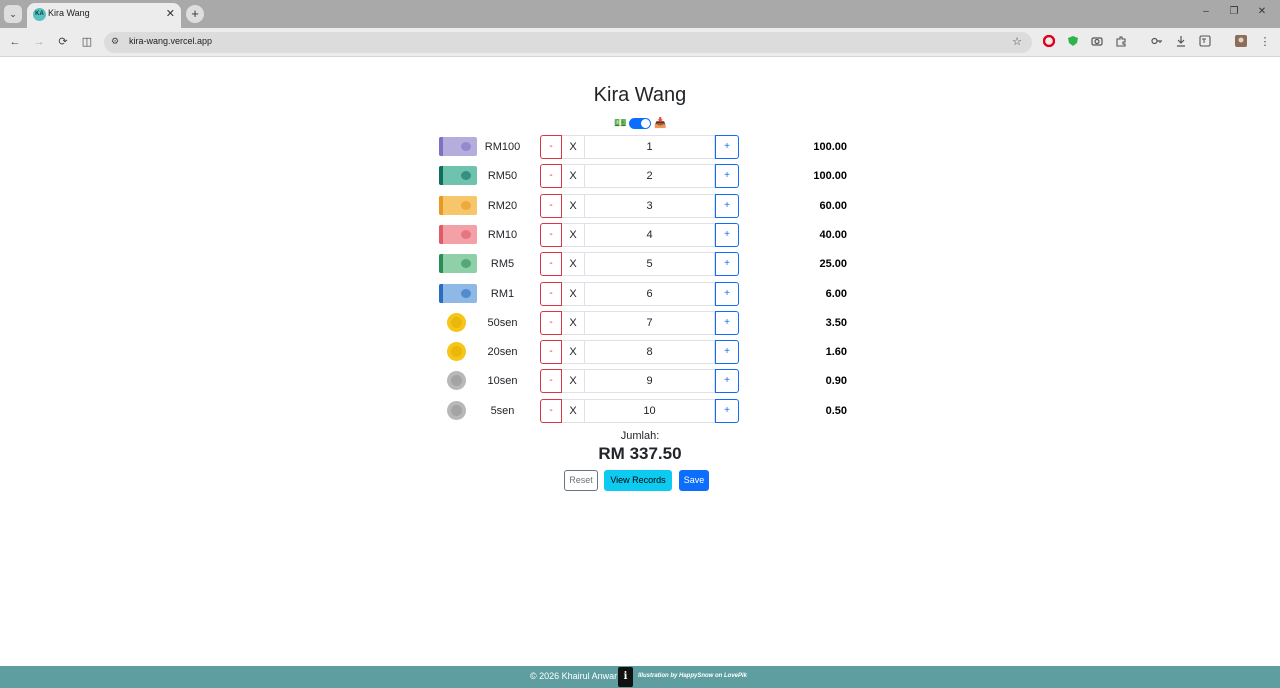 This screenshot has height=688, width=1280. I want to click on view-records-button: View Records, so click(638, 480).